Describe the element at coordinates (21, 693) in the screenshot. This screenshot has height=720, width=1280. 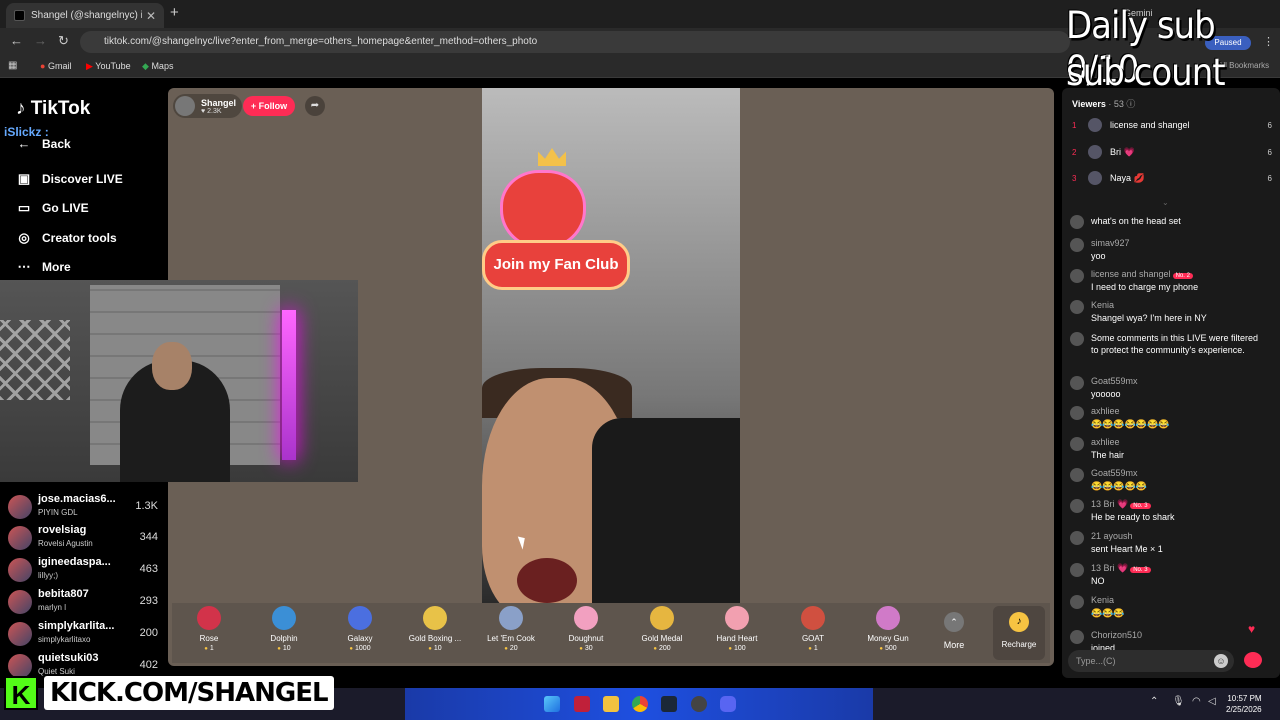
I see `kick-logo-icon: K` at that location.